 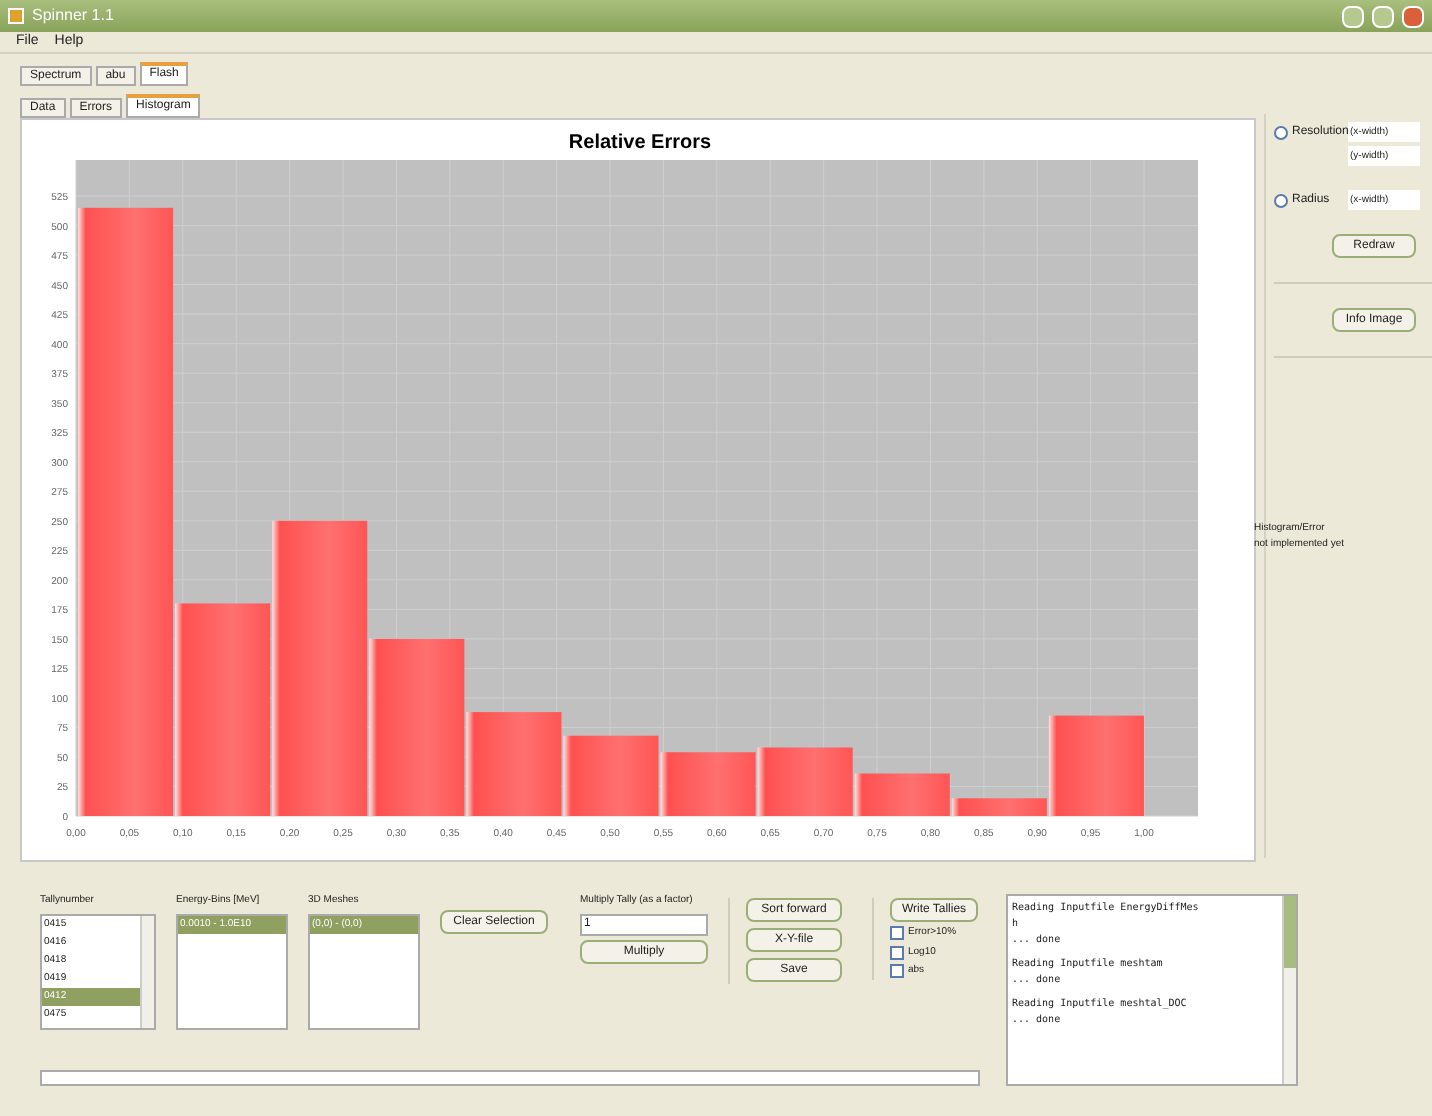 I want to click on window-title: Spinner 1.1, so click(x=73, y=16).